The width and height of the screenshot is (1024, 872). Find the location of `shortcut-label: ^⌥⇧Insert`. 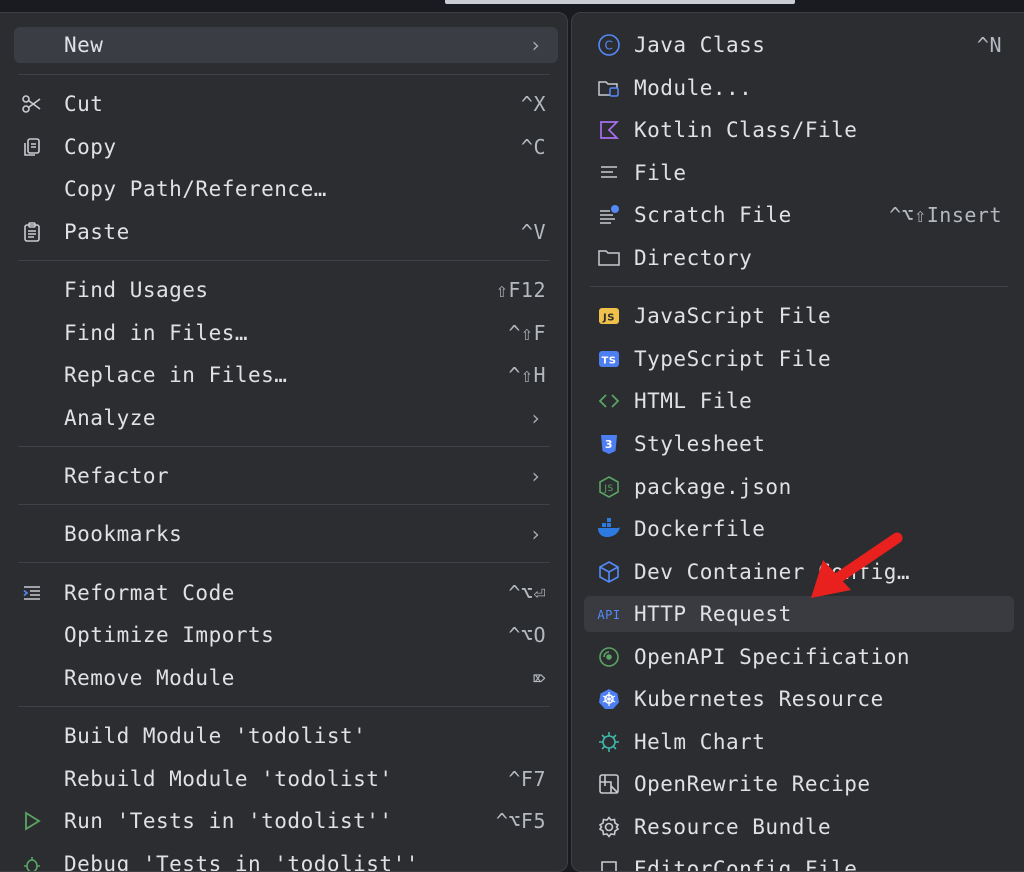

shortcut-label: ^⌥⇧Insert is located at coordinates (945, 215).